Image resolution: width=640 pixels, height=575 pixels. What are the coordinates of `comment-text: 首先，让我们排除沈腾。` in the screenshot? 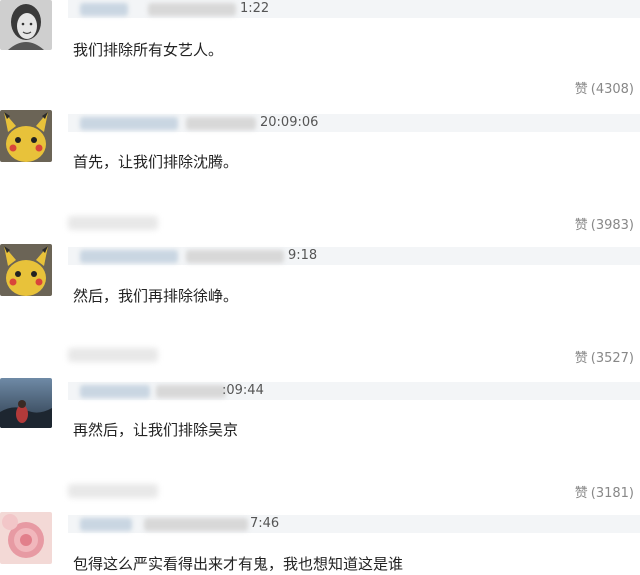 It's located at (156, 162).